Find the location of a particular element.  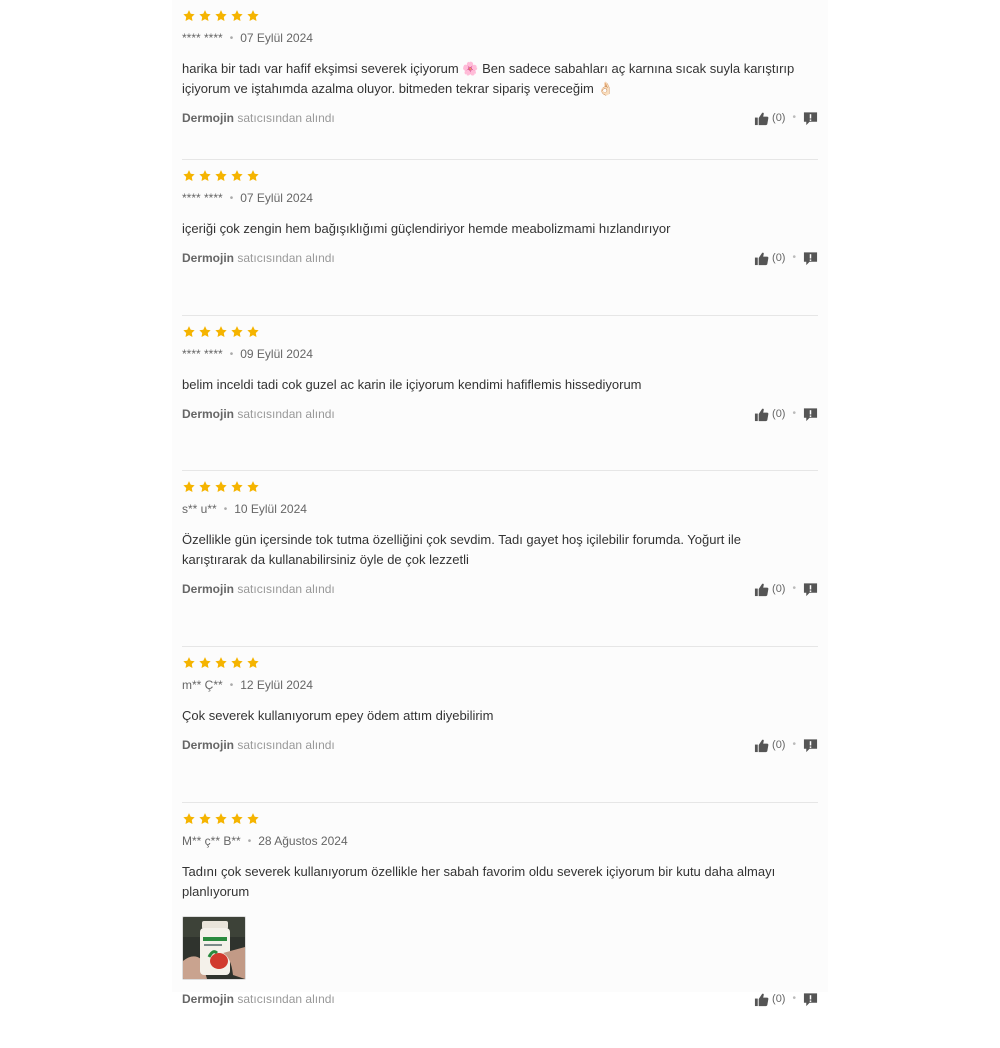

review-meta: m** Ç** • 12 Eylül 2024 is located at coordinates (500, 685).